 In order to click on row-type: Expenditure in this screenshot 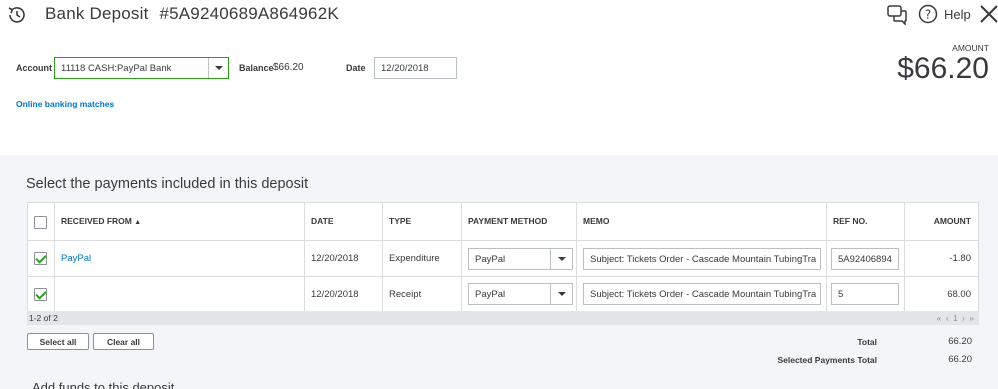, I will do `click(414, 258)`.